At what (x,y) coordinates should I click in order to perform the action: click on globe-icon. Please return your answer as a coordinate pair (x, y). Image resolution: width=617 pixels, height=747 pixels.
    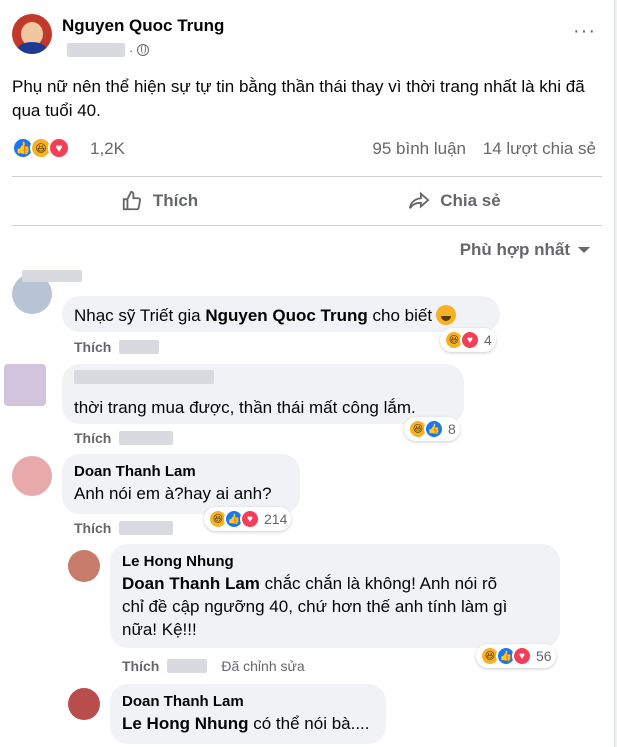
    Looking at the image, I should click on (143, 50).